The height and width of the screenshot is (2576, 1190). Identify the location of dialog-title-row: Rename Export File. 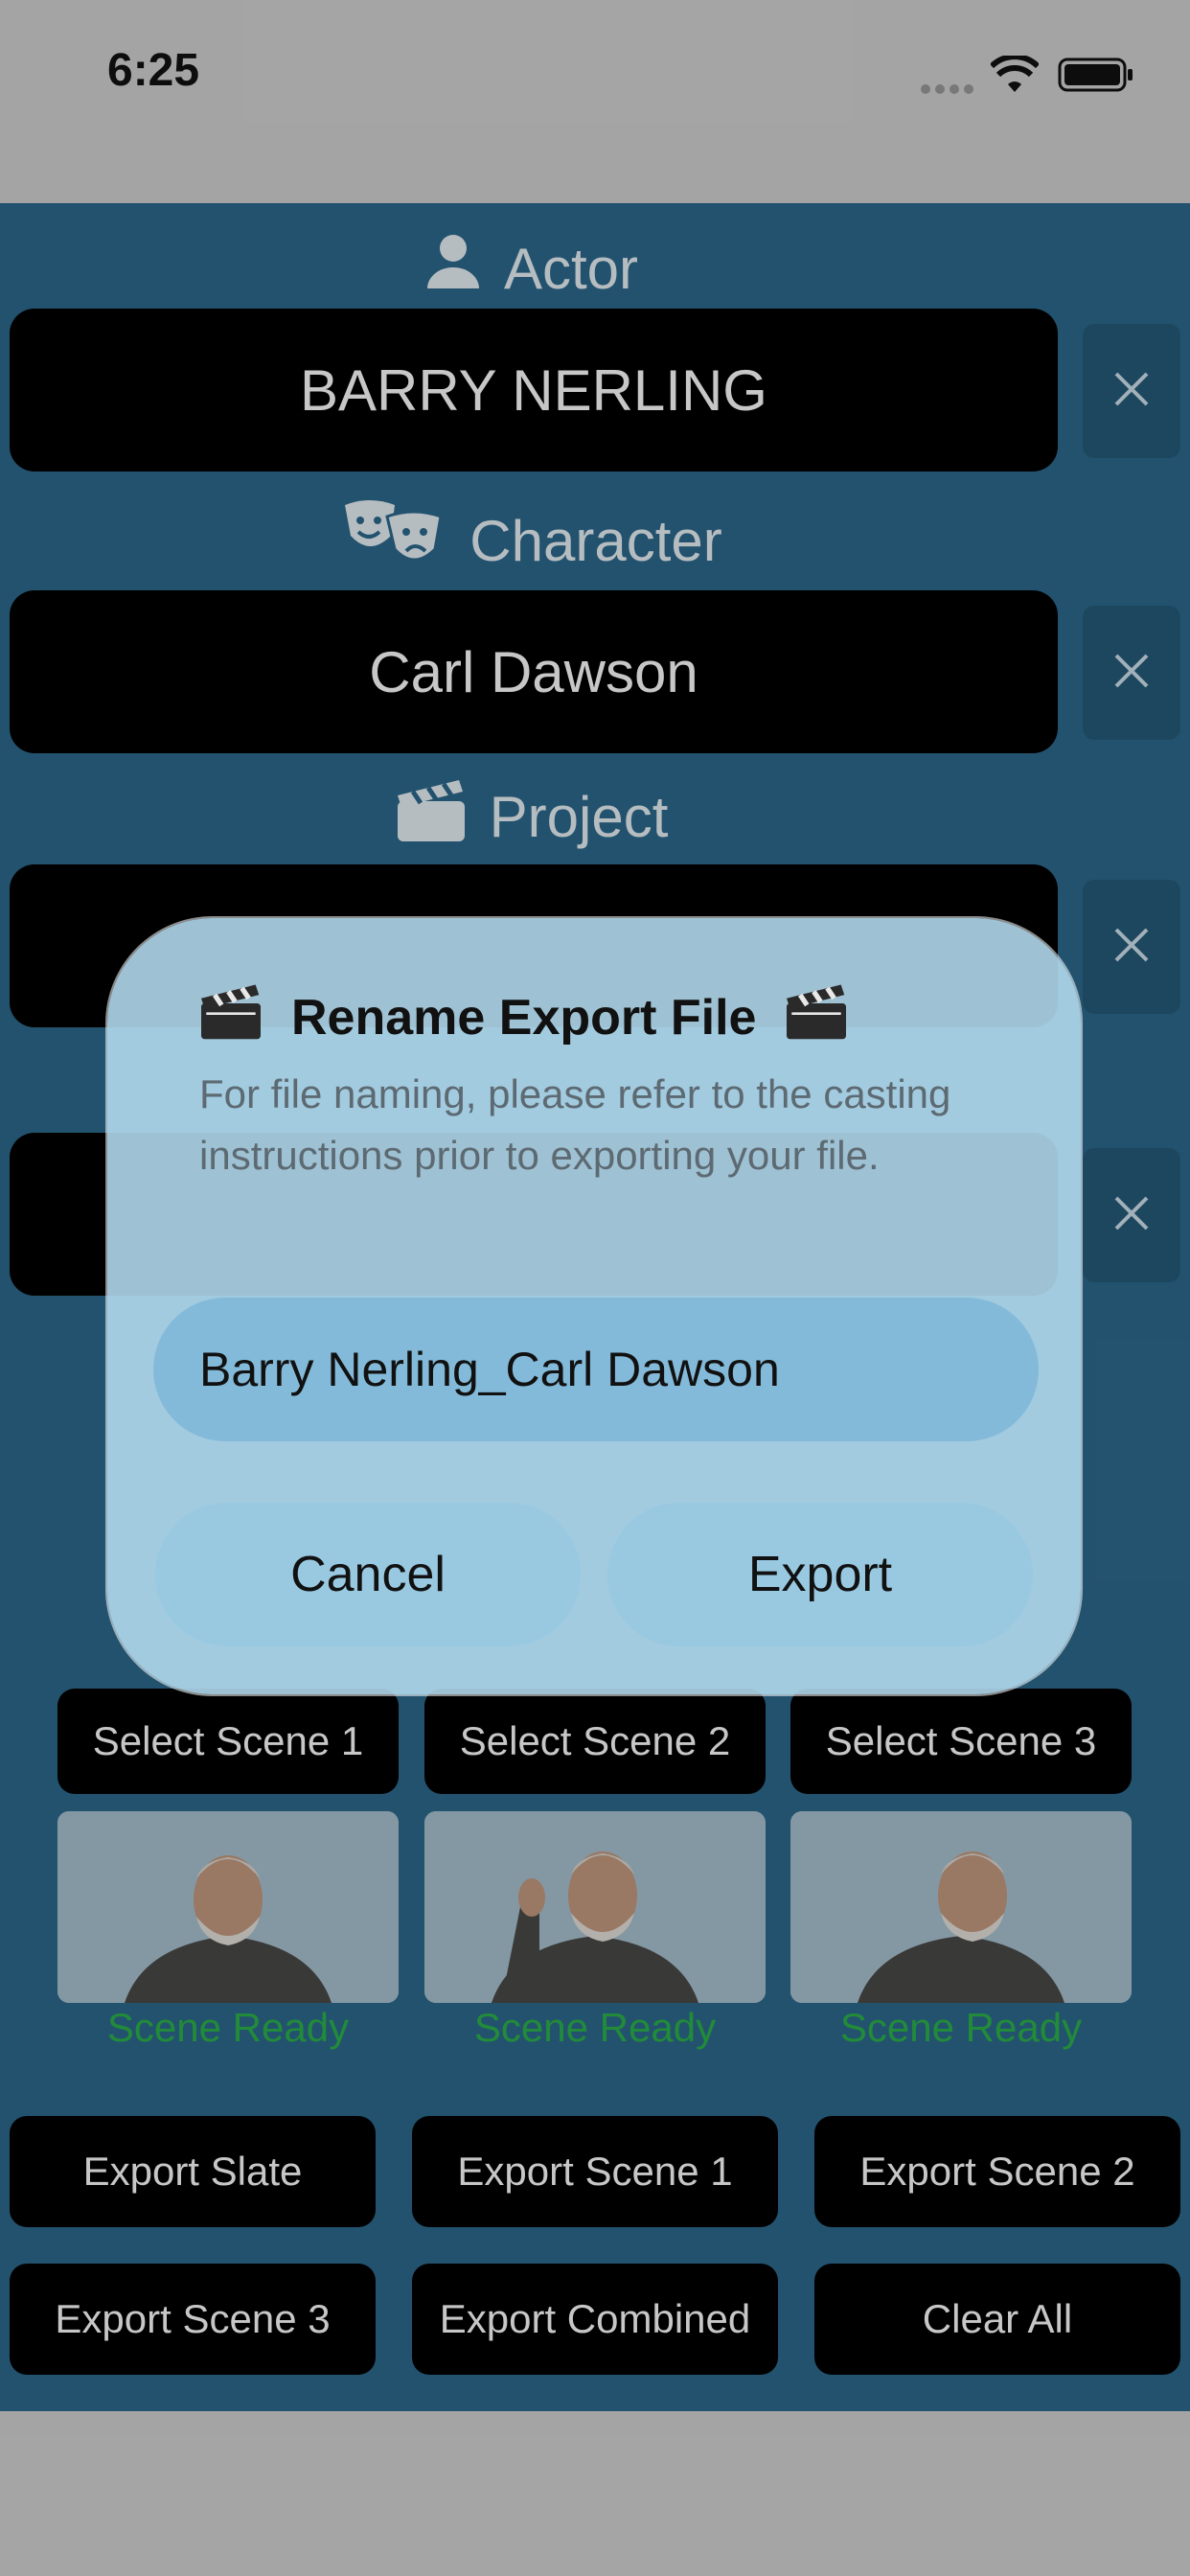
(592, 1017).